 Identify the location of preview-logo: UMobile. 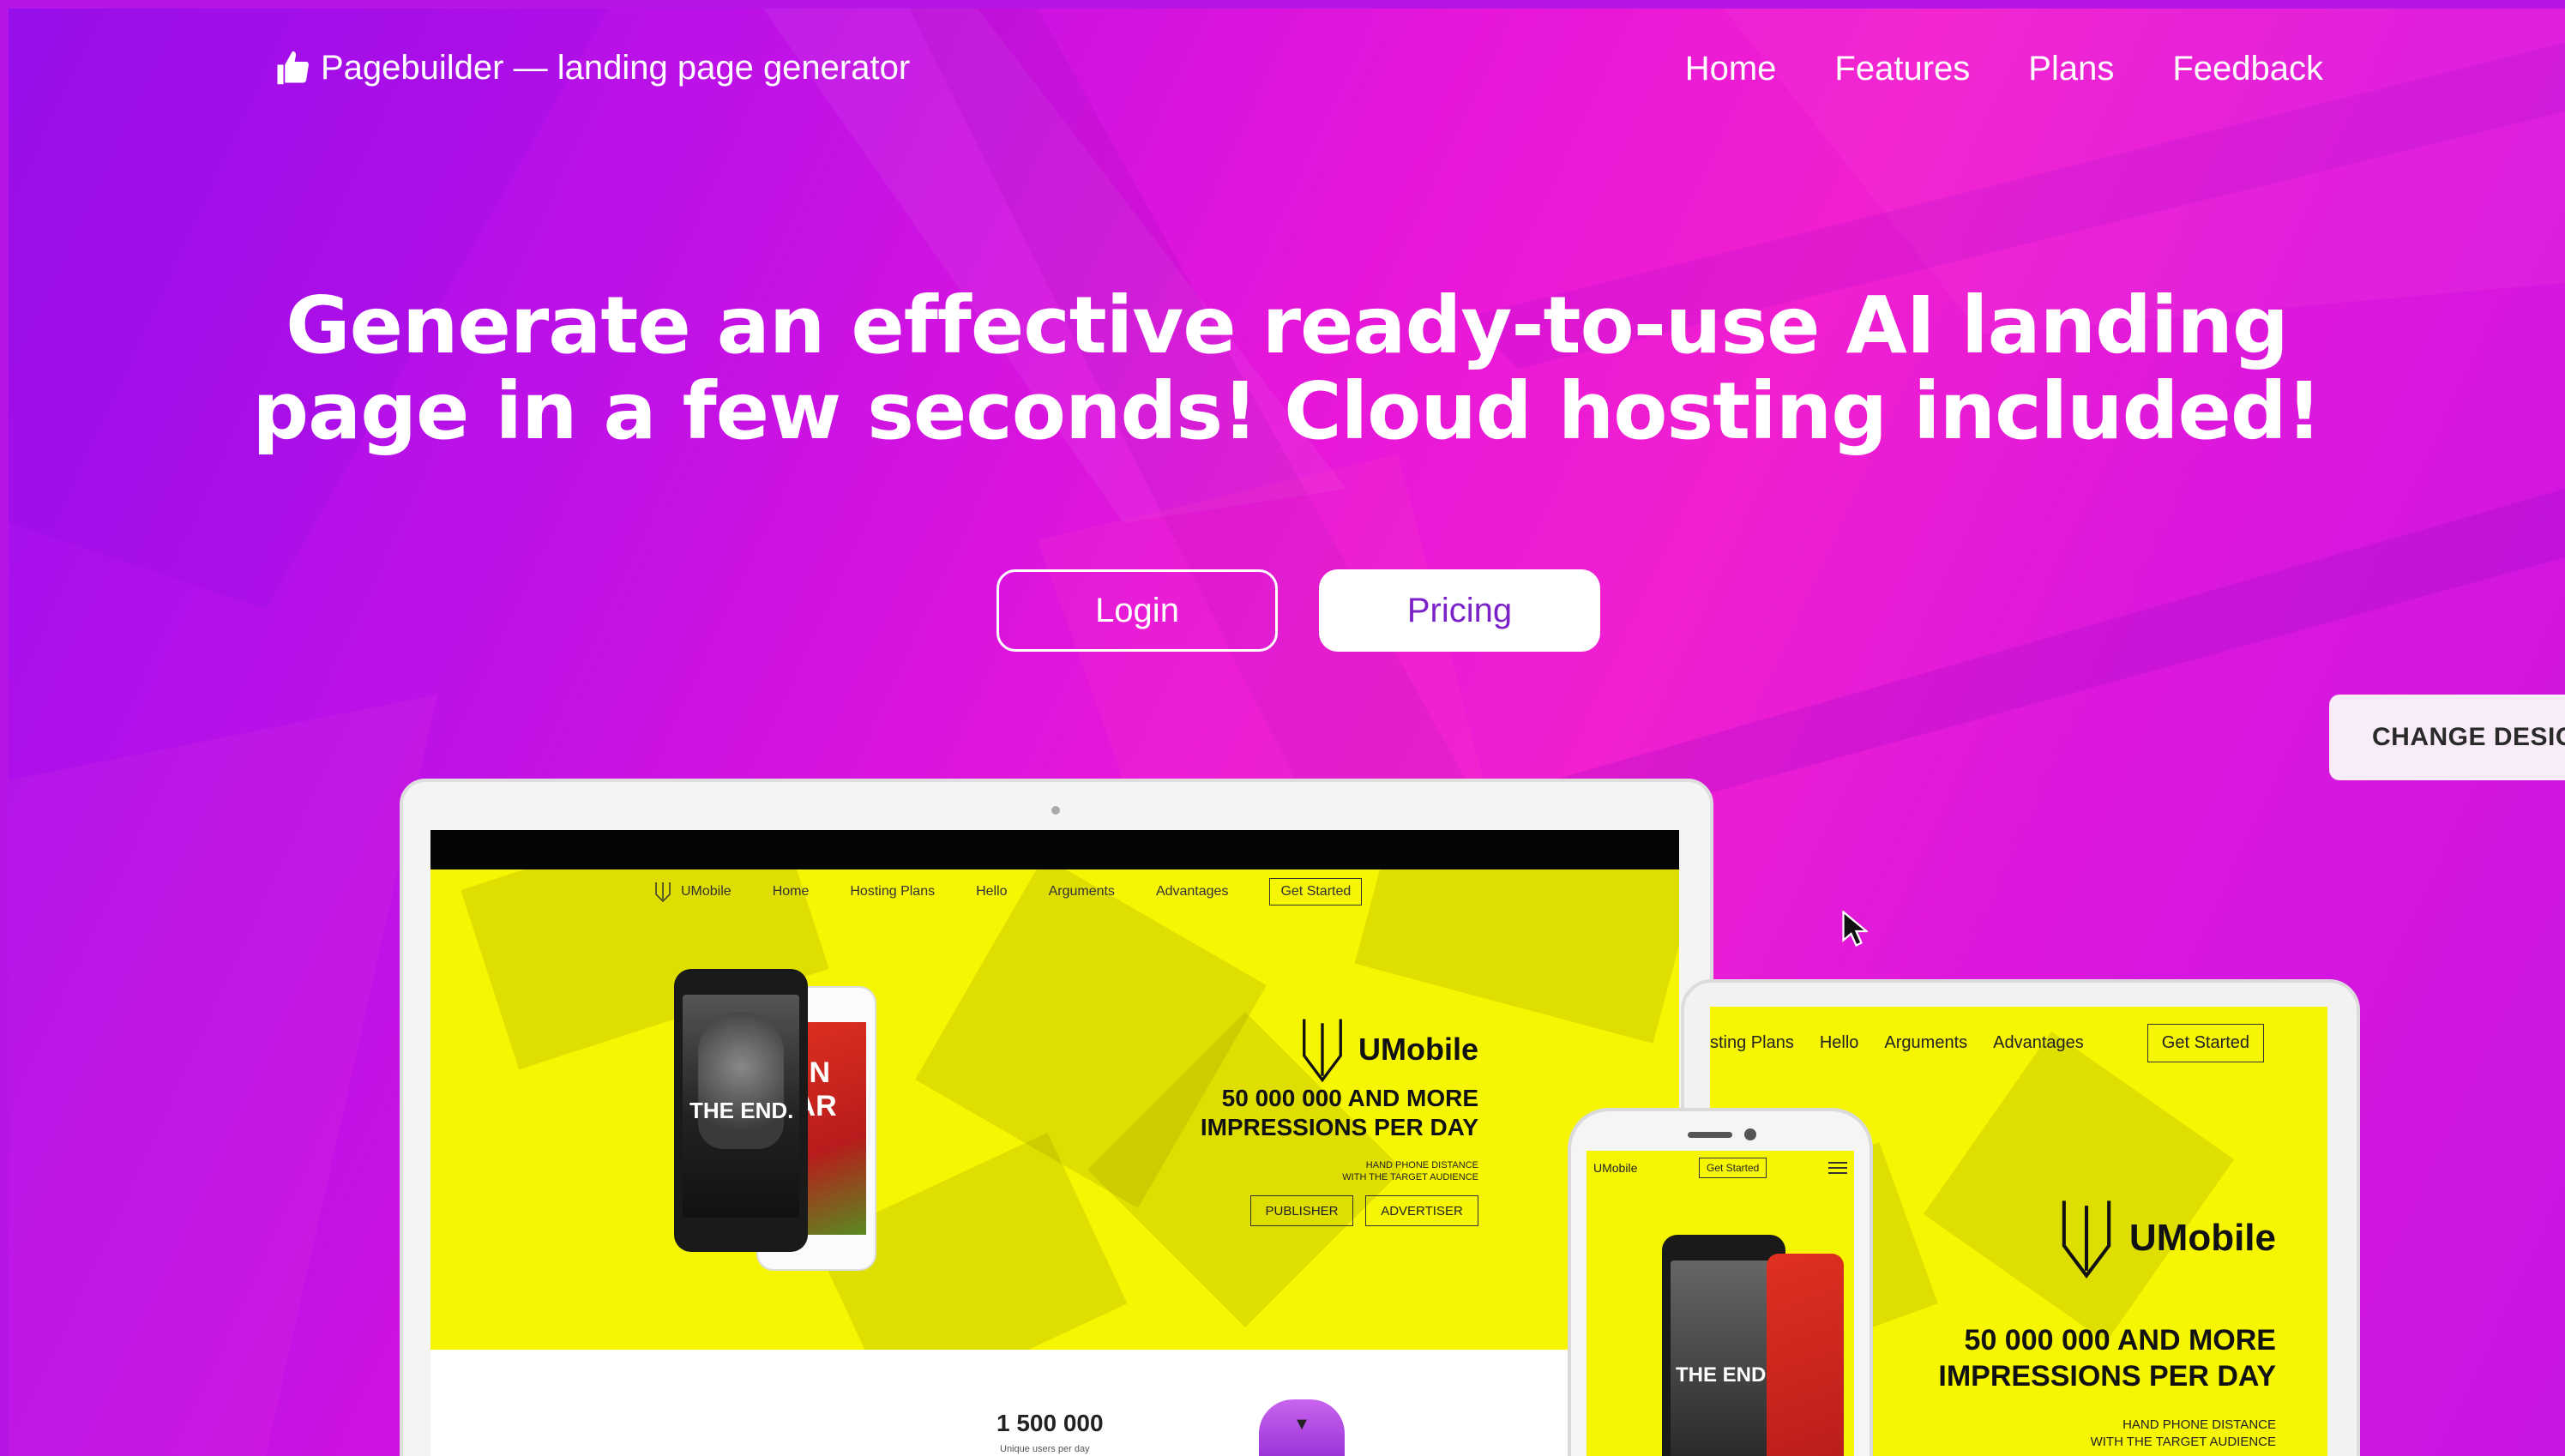
(692, 892).